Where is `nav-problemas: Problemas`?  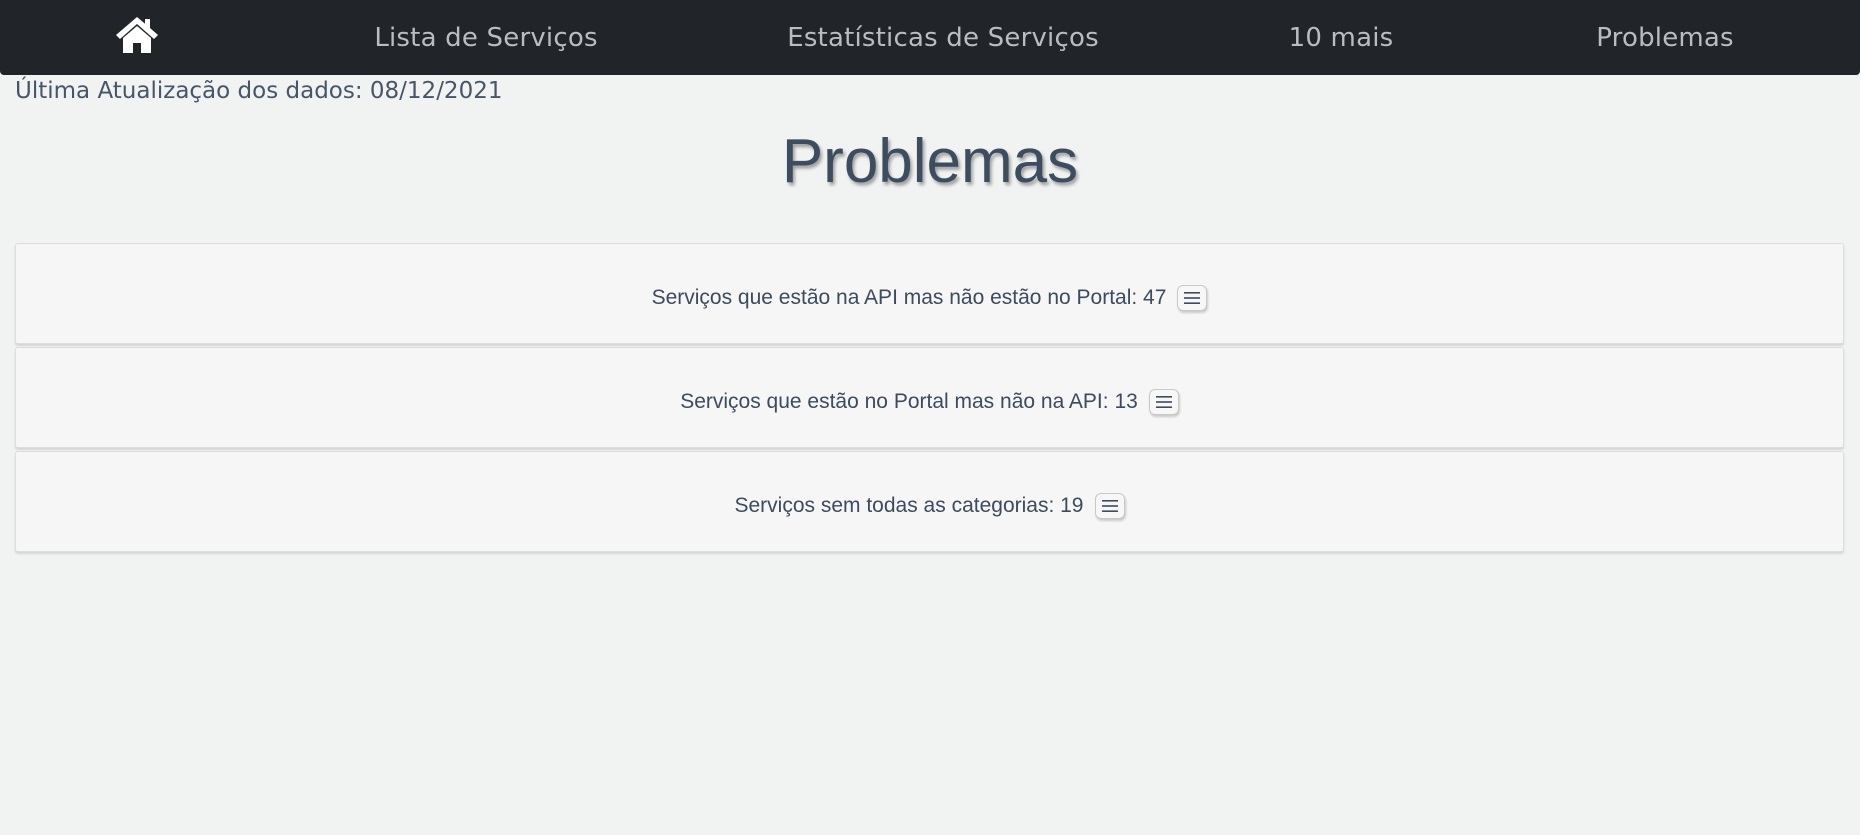 nav-problemas: Problemas is located at coordinates (1664, 38).